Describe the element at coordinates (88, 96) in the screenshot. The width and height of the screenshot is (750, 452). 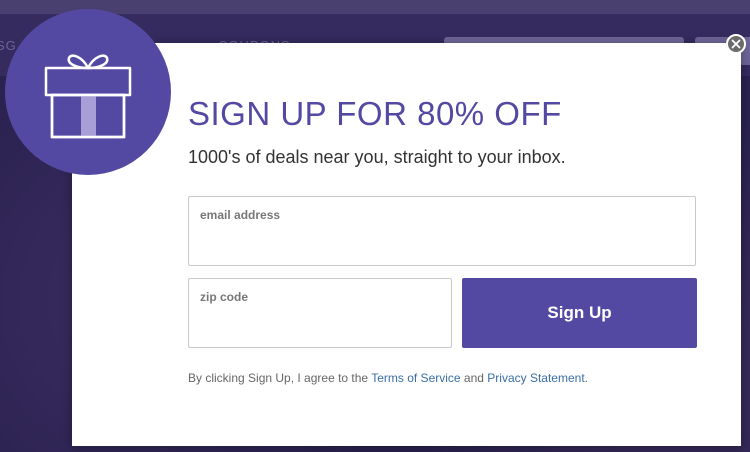
I see `gift-icon` at that location.